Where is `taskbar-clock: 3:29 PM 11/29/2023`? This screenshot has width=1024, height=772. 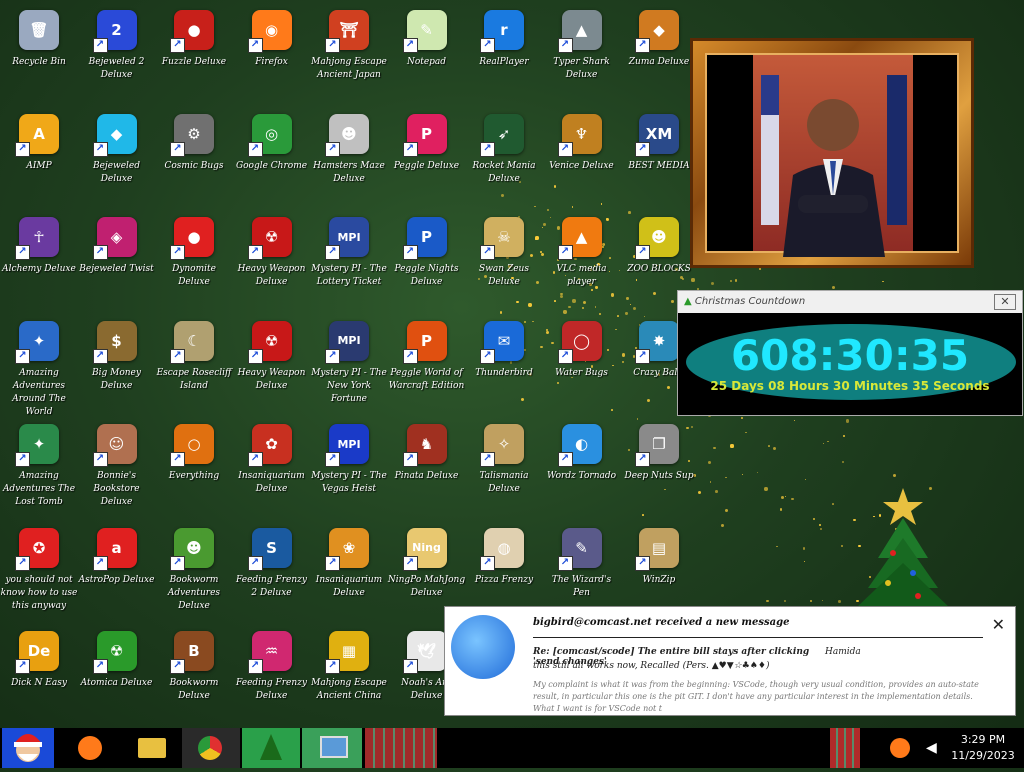
taskbar-clock: 3:29 PM 11/29/2023 is located at coordinates (983, 748).